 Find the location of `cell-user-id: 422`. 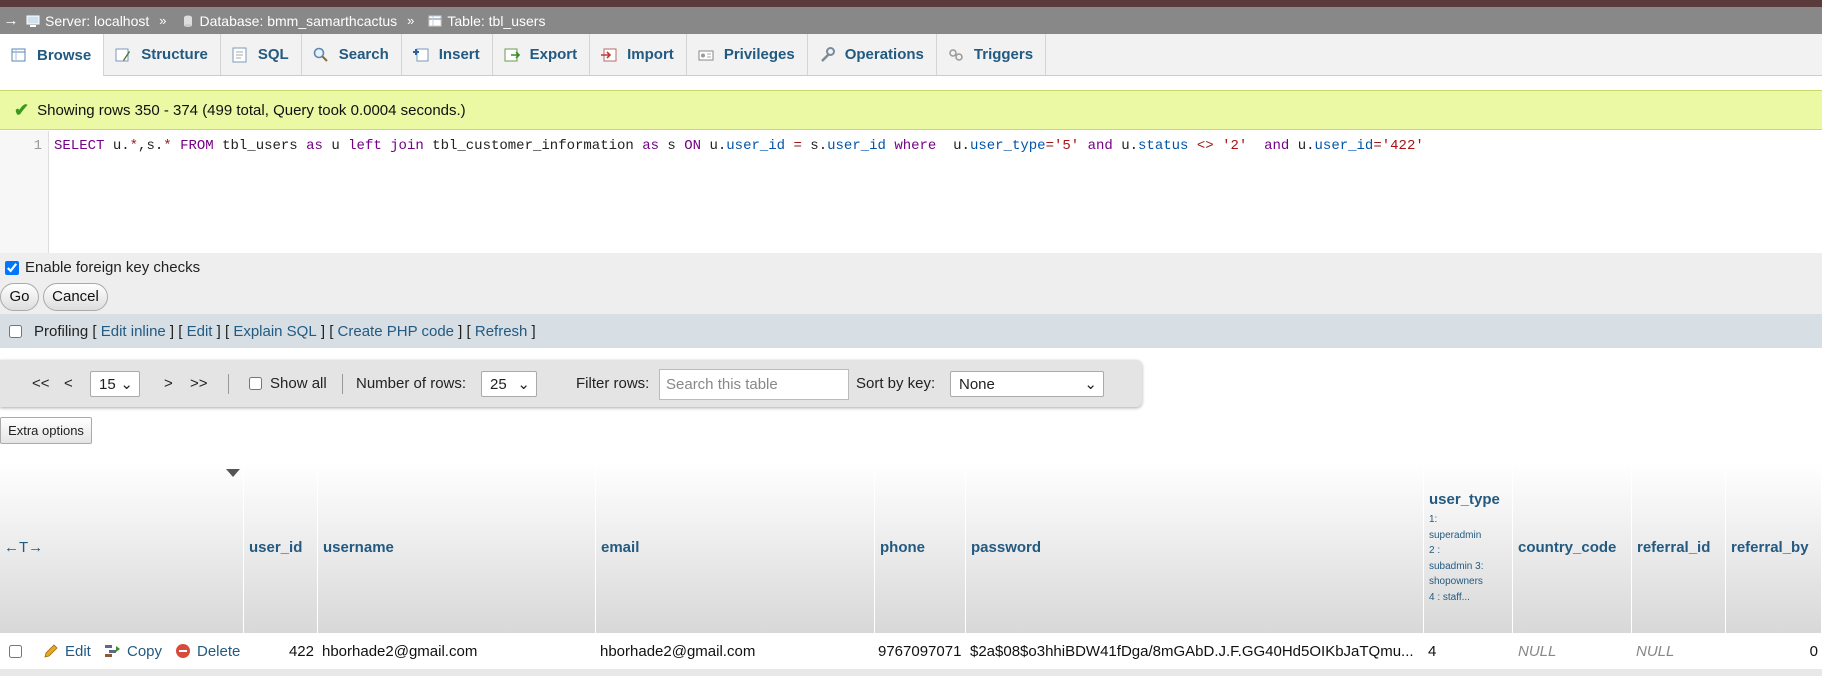

cell-user-id: 422 is located at coordinates (279, 651).